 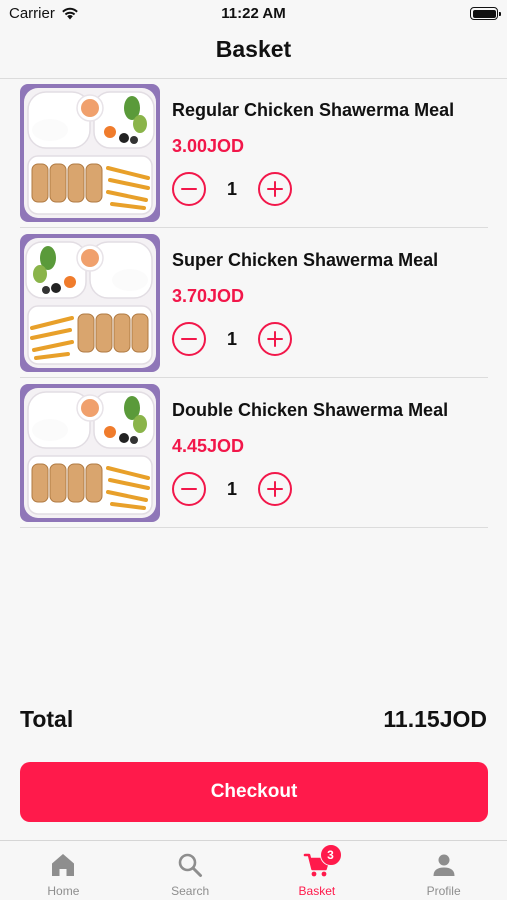 I want to click on tab-profile: Profile, so click(x=443, y=870).